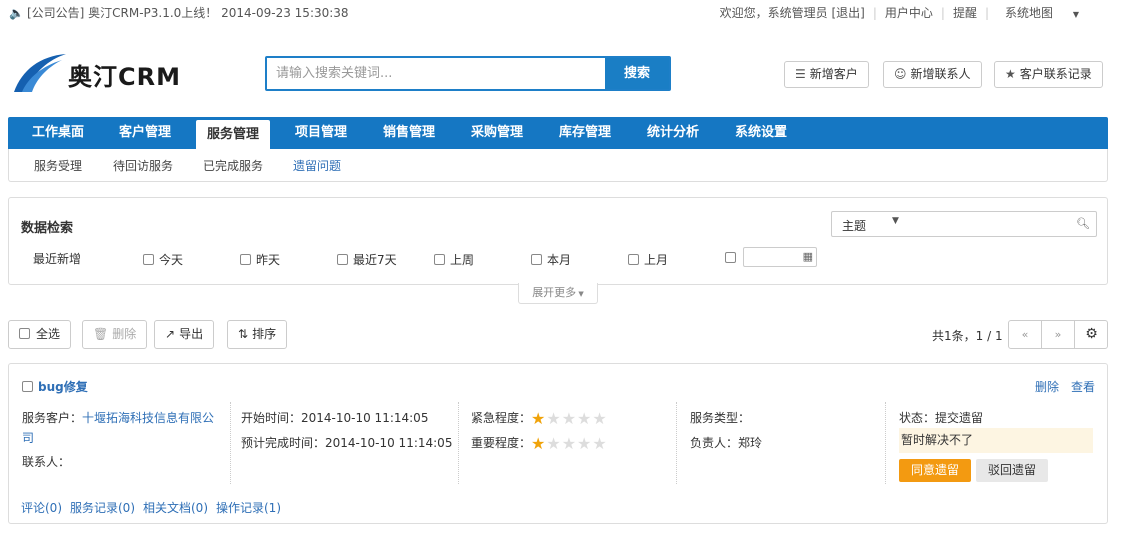  I want to click on export-button: ↗ 导出, so click(184, 334).